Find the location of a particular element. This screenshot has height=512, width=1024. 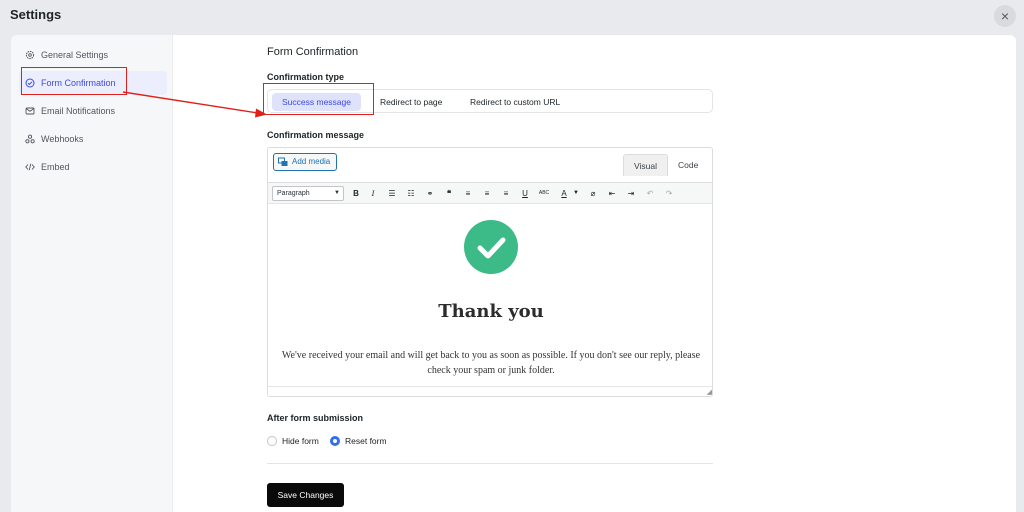

radio-hide-form is located at coordinates (272, 441).